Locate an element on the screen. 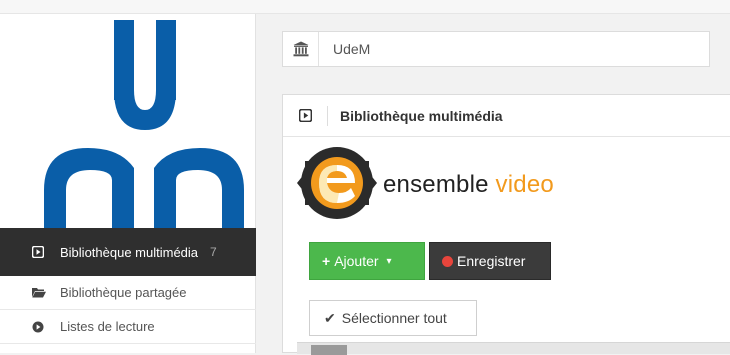 Image resolution: width=730 pixels, height=355 pixels. select-all-label: Sélectionner tout is located at coordinates (394, 318).